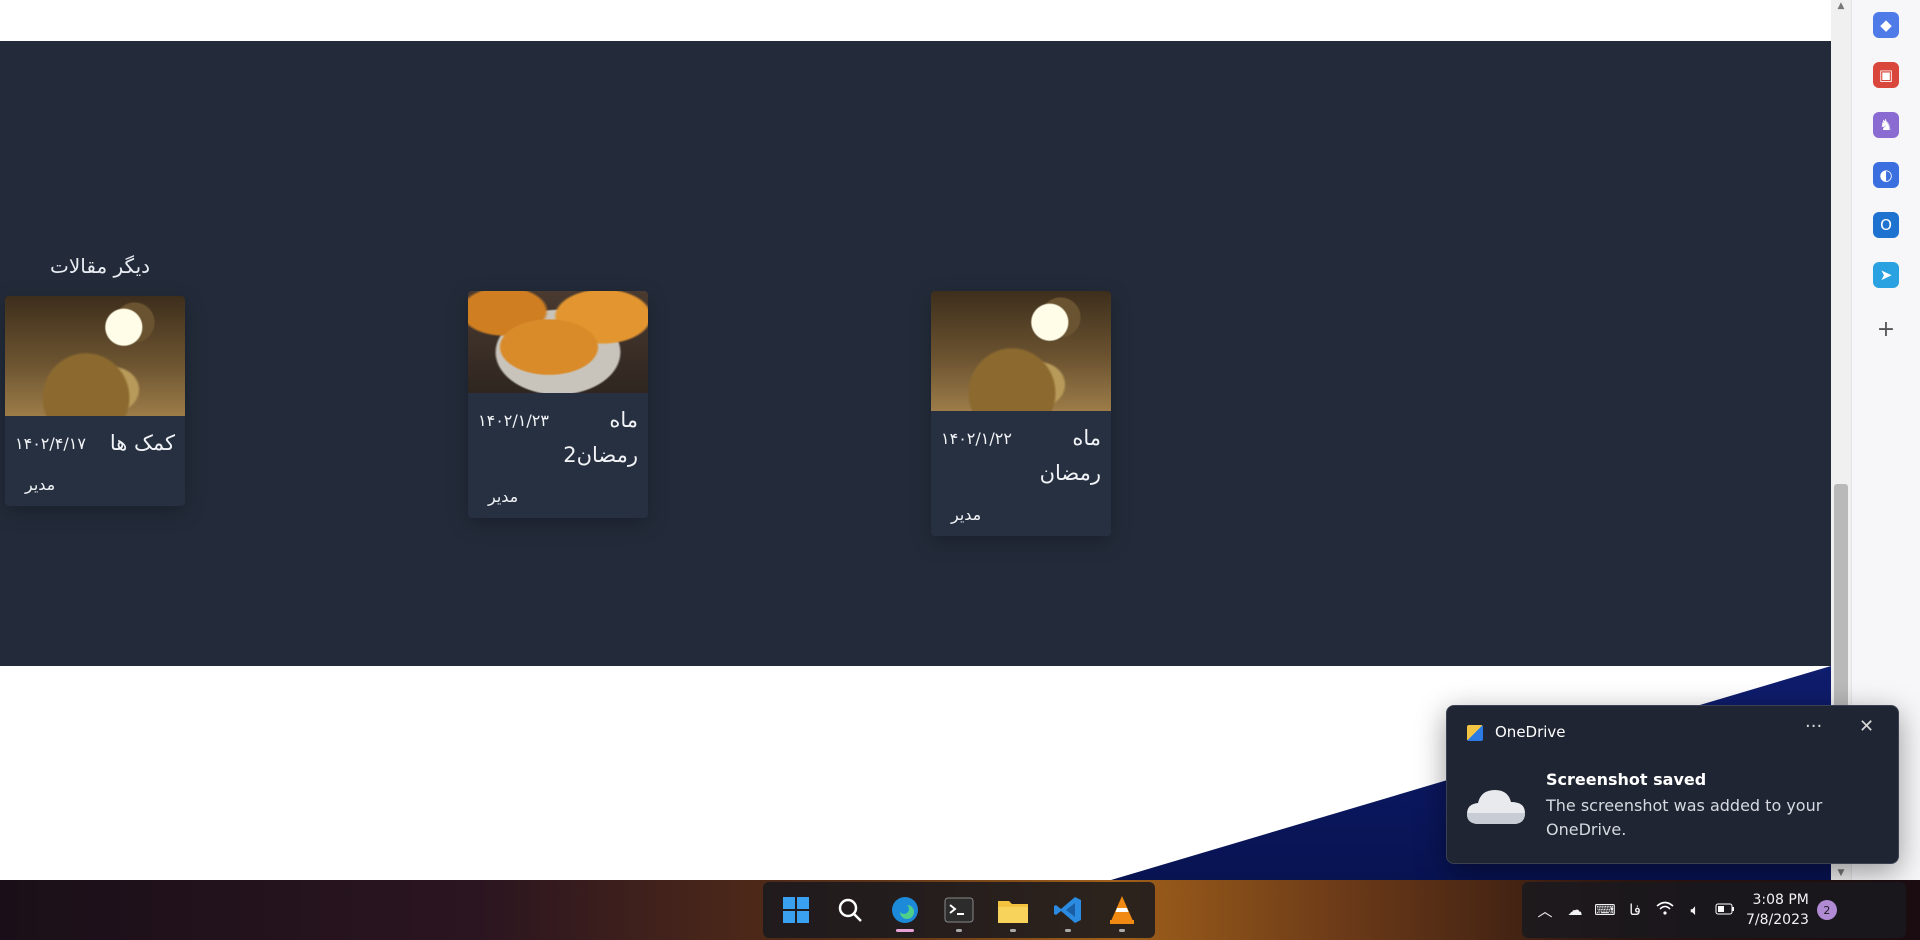 This screenshot has height=940, width=1920. Describe the element at coordinates (142, 443) in the screenshot. I see `article-title: کمک ها` at that location.